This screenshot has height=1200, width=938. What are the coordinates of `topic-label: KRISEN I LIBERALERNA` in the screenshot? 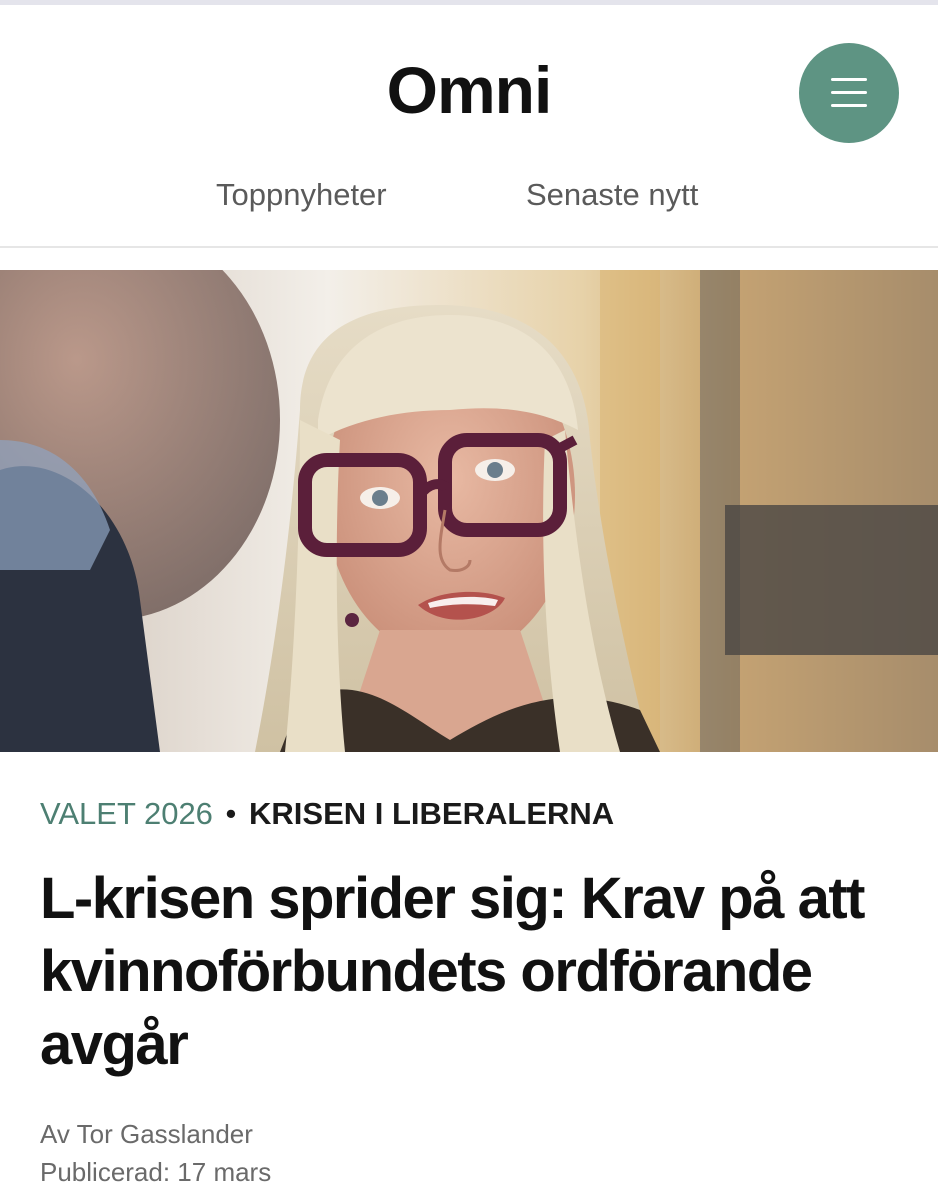 It's located at (431, 813).